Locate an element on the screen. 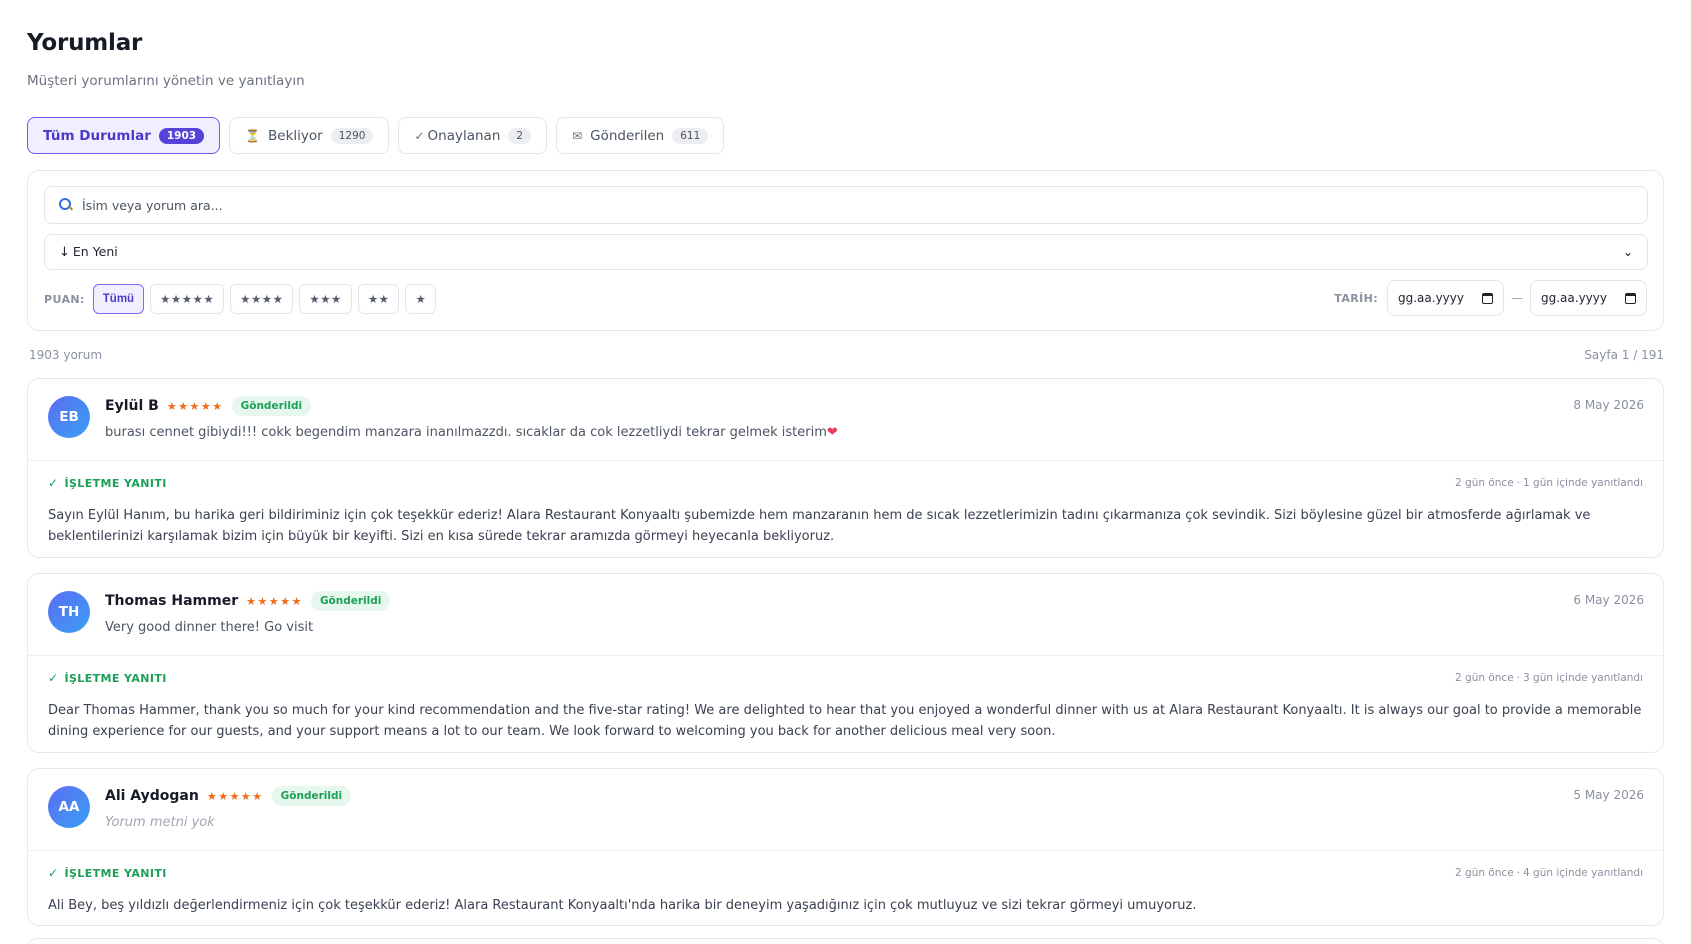 This screenshot has width=1691, height=944. review-count: 1903 yorum is located at coordinates (66, 355).